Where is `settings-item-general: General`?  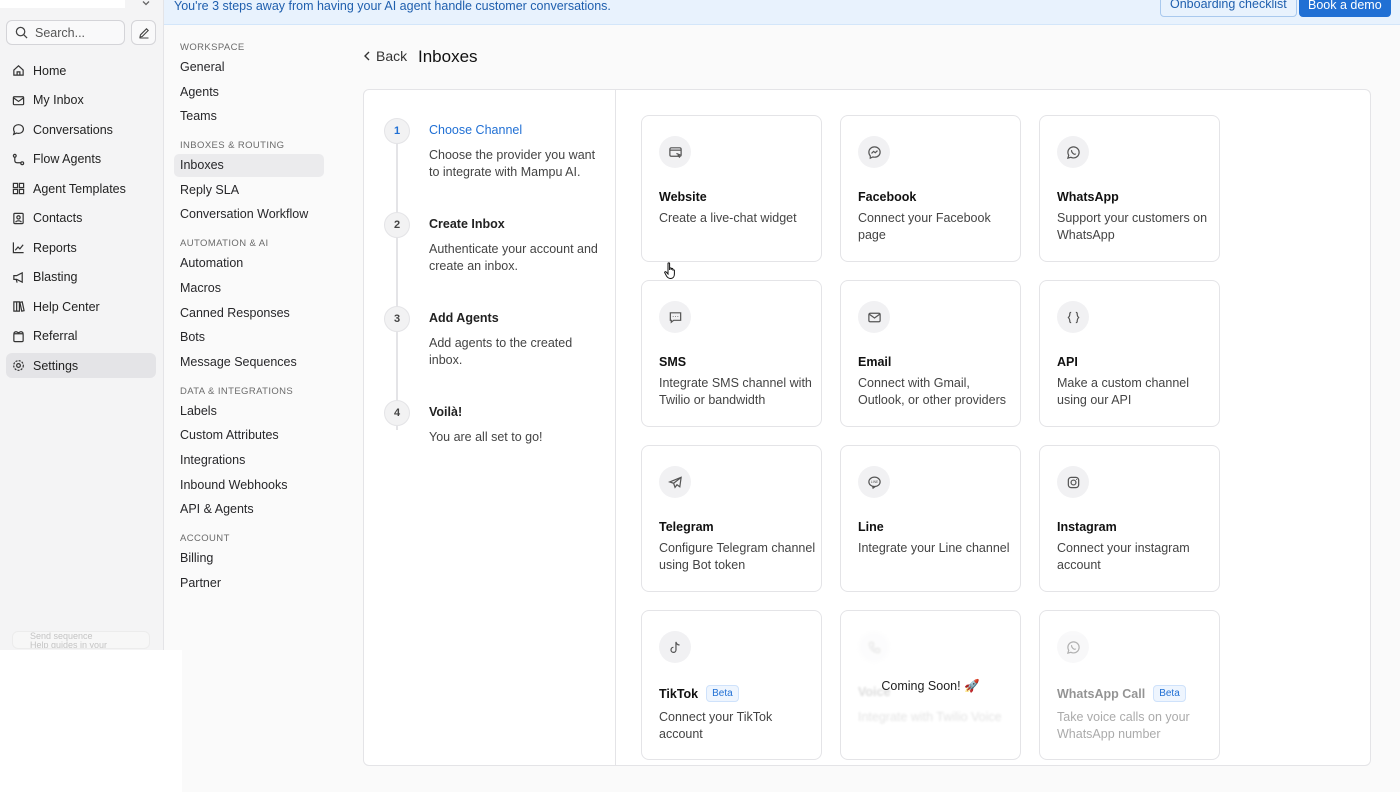
settings-item-general: General is located at coordinates (249, 67).